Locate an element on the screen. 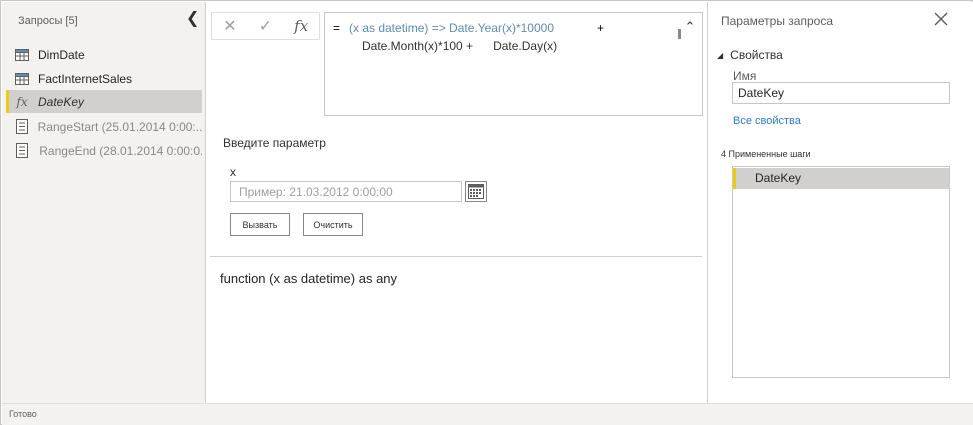 Image resolution: width=973 pixels, height=425 pixels. query-name-input is located at coordinates (841, 93).